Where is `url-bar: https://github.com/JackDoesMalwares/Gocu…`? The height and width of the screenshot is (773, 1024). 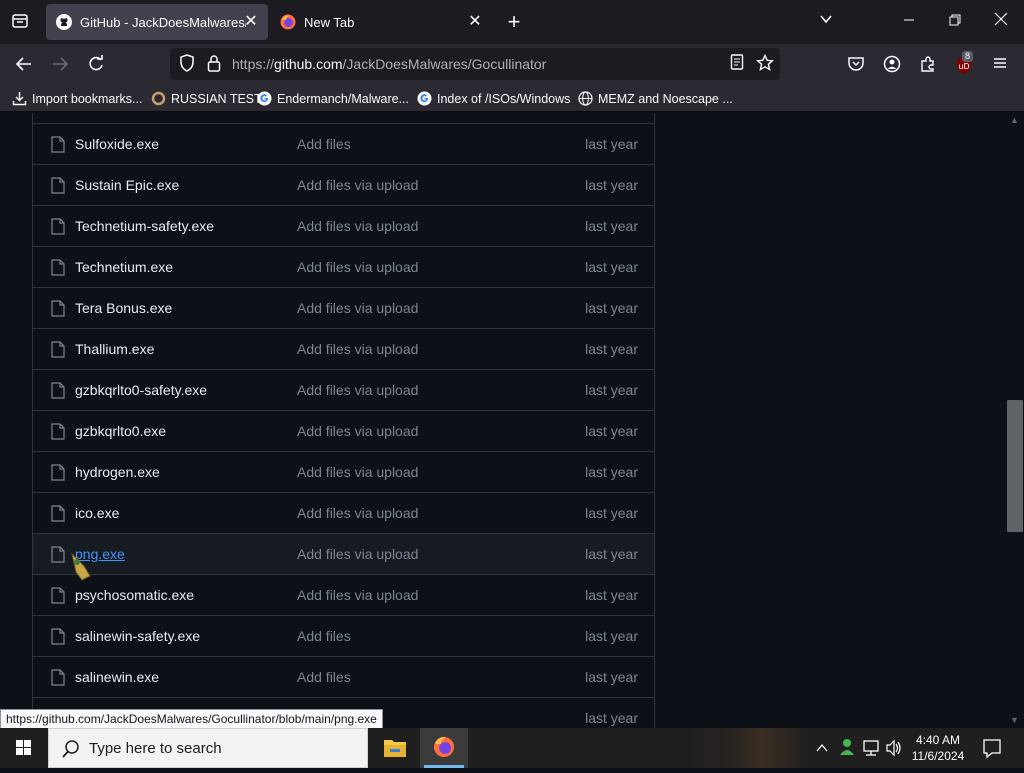
url-bar: https://github.com/JackDoesMalwares/Gocu… is located at coordinates (475, 64).